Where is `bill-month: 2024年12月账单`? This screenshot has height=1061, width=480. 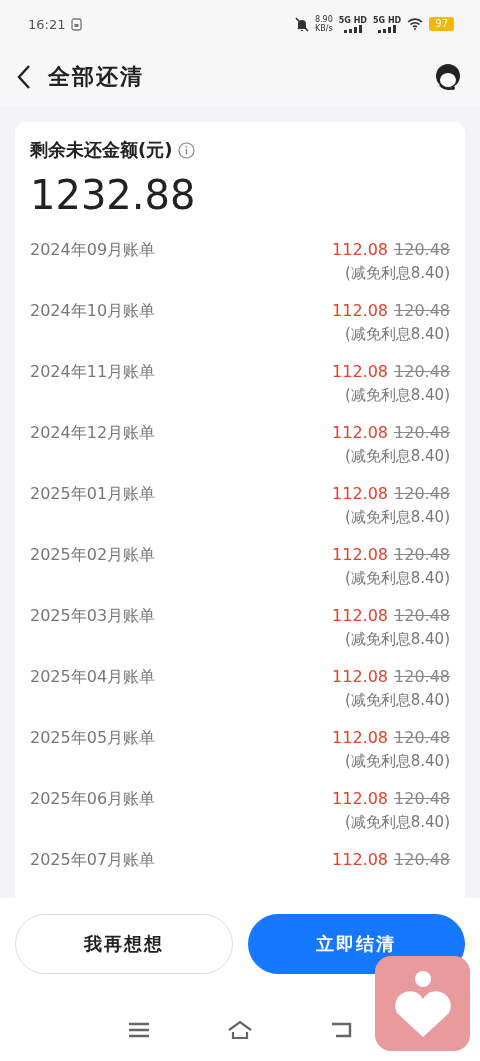 bill-month: 2024年12月账单 is located at coordinates (93, 433).